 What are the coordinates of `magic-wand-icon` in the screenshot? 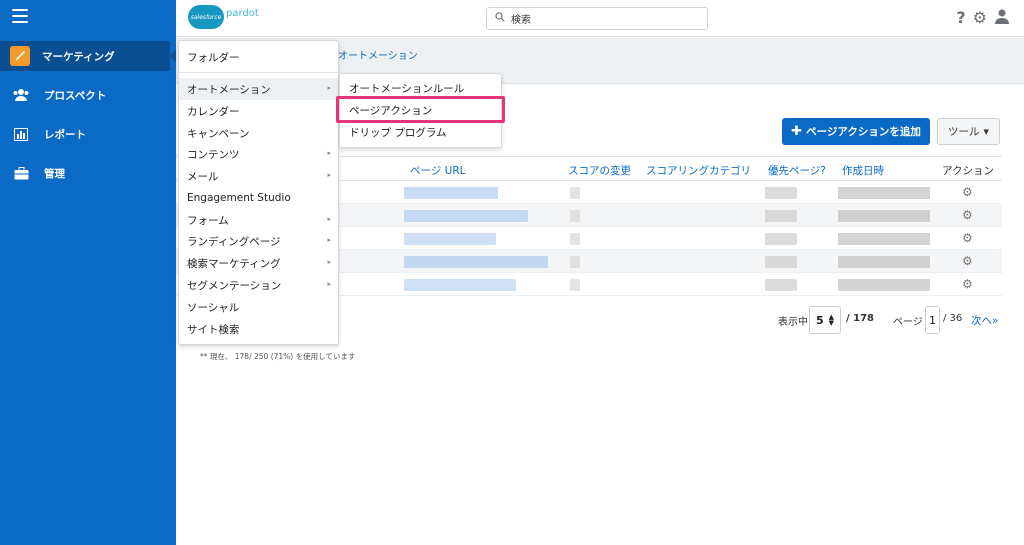 It's located at (20, 56).